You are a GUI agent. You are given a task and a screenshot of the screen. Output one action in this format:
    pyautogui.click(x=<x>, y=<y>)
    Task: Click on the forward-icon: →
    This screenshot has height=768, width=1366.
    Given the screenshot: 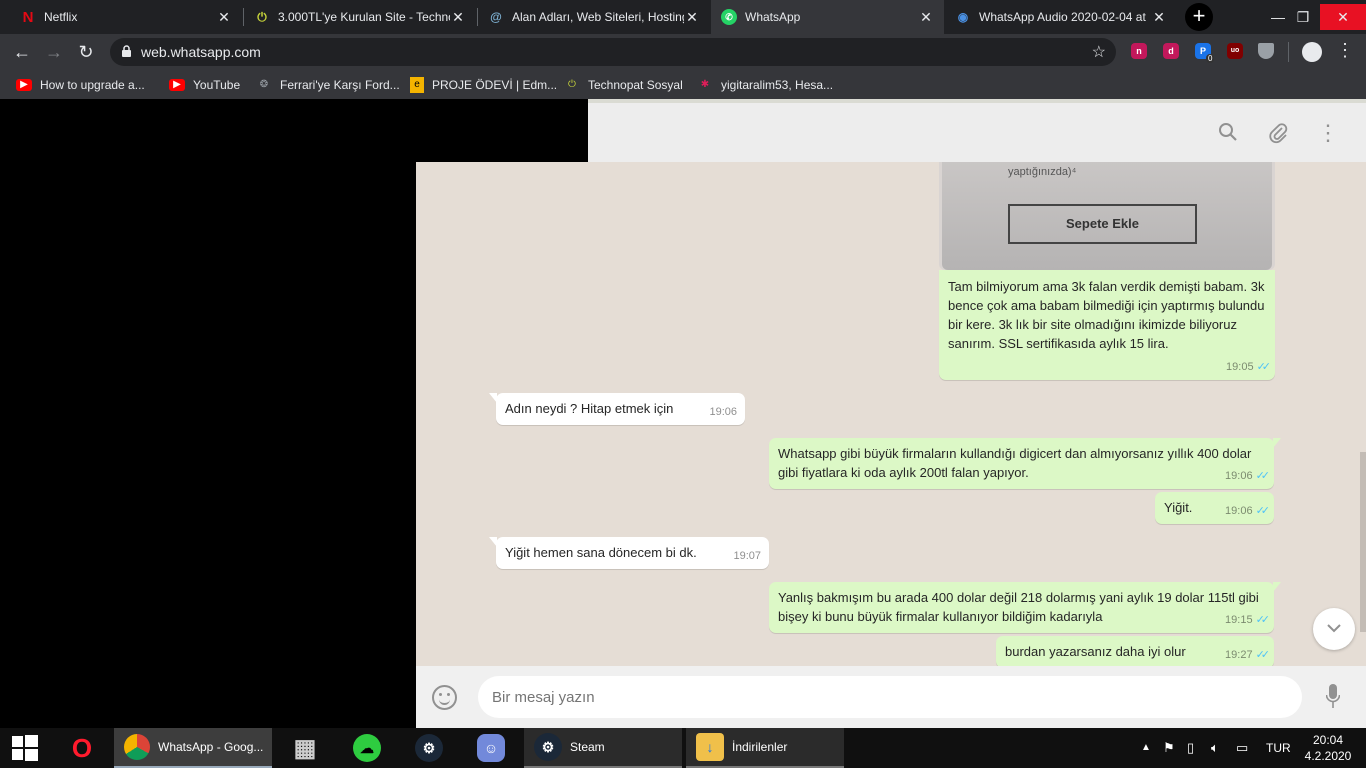 What is the action you would take?
    pyautogui.click(x=54, y=52)
    